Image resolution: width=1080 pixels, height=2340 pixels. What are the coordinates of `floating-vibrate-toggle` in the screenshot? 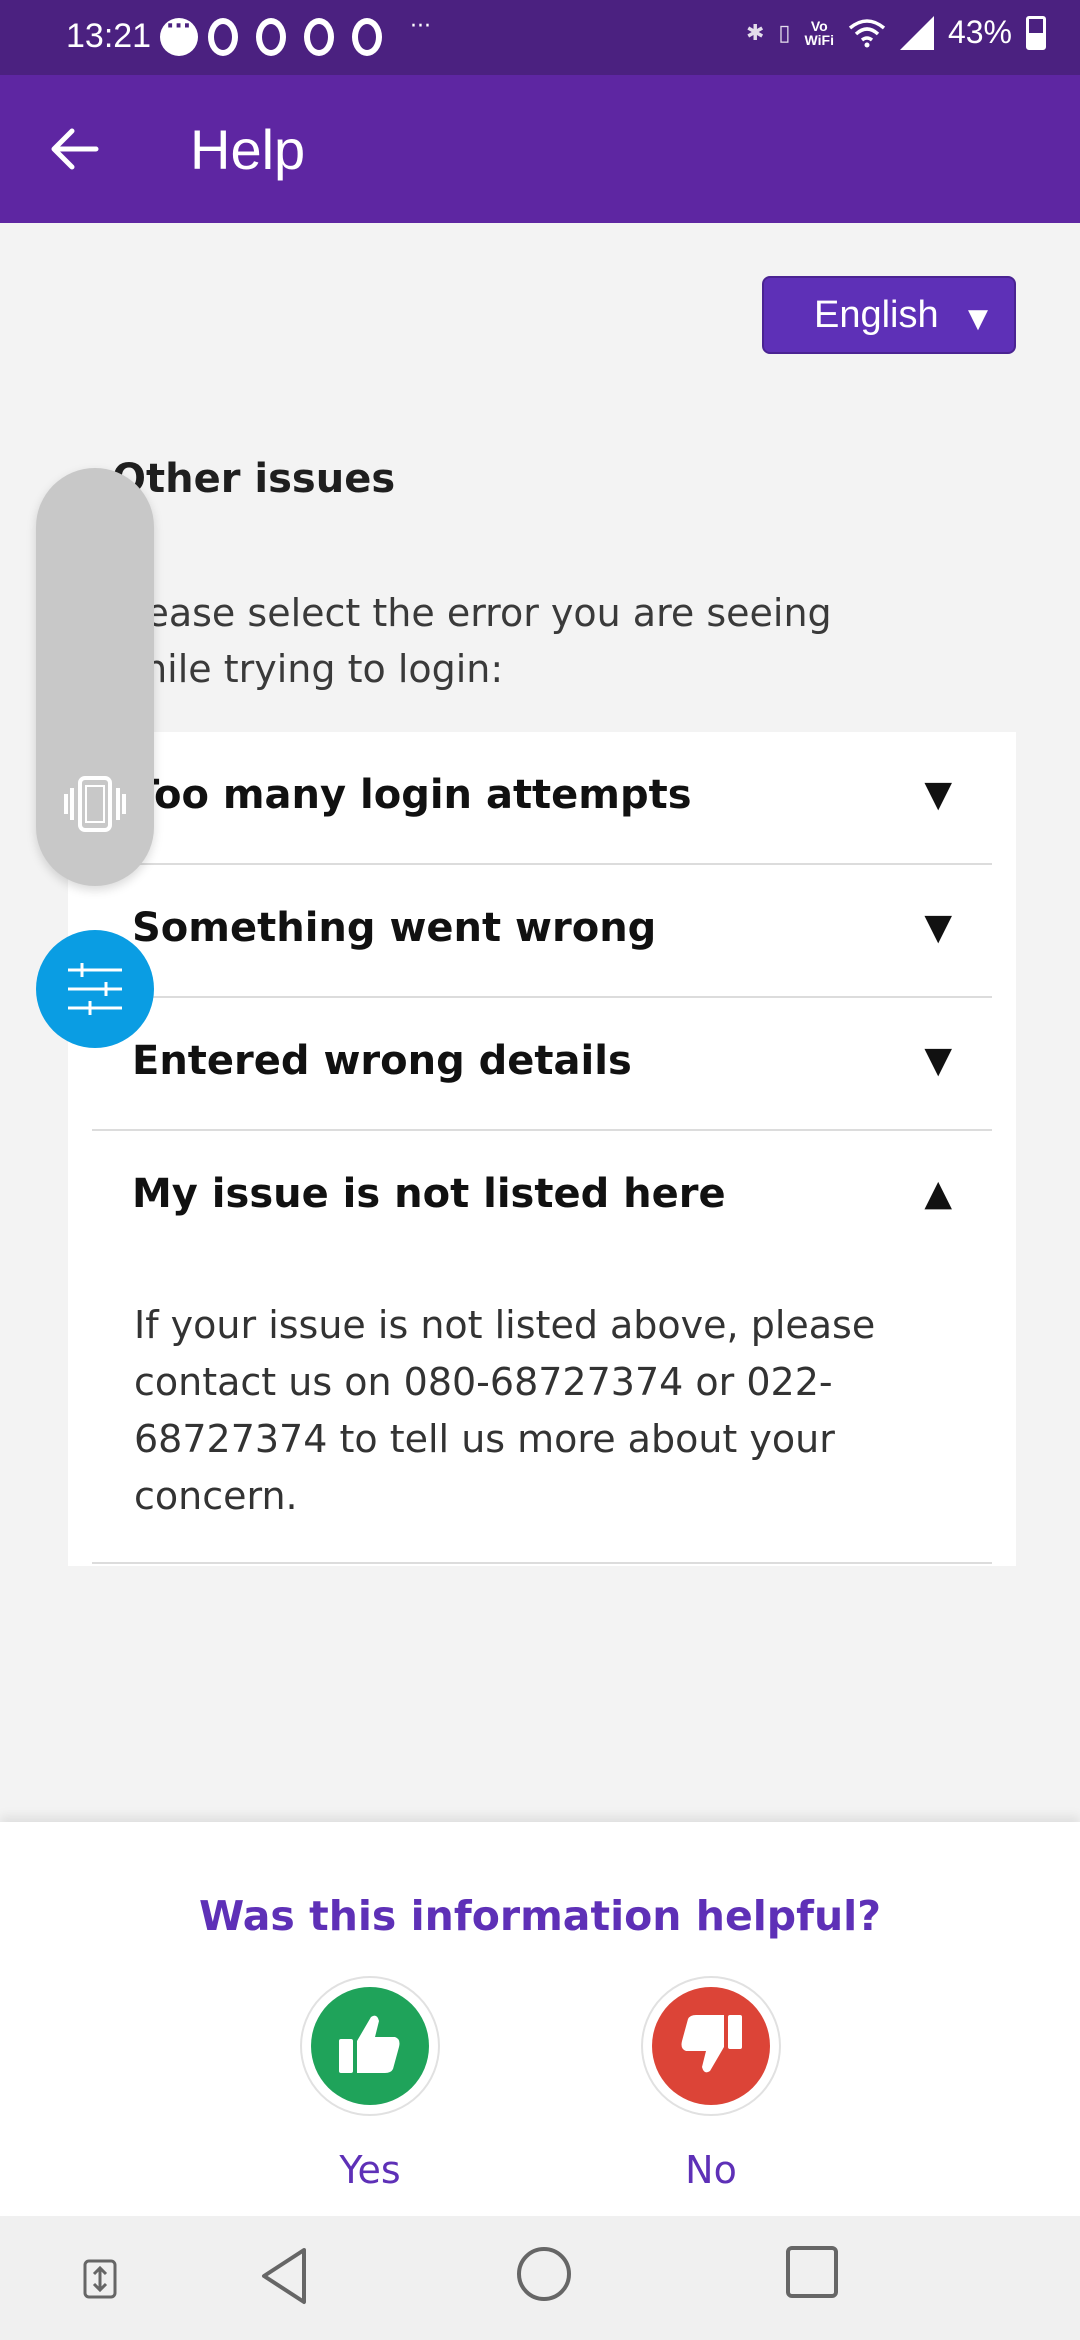 It's located at (95, 677).